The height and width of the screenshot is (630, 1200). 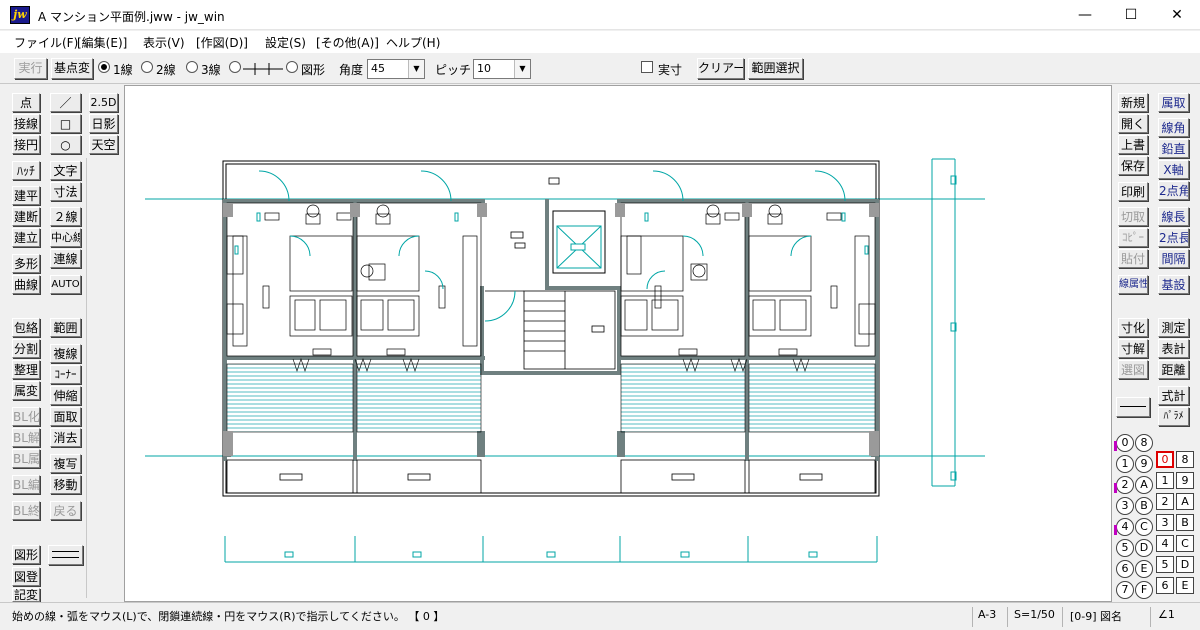 What do you see at coordinates (65, 123) in the screenshot?
I see `tool-rectangle: □` at bounding box center [65, 123].